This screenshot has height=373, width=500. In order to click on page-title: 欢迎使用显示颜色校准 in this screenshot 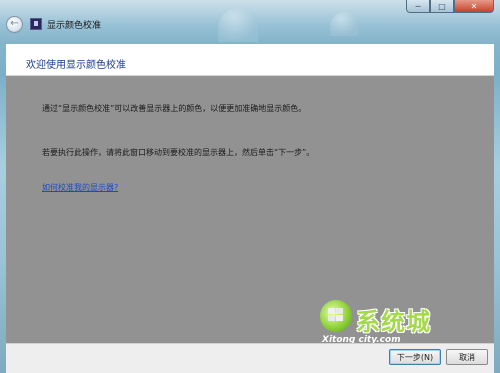, I will do `click(76, 65)`.